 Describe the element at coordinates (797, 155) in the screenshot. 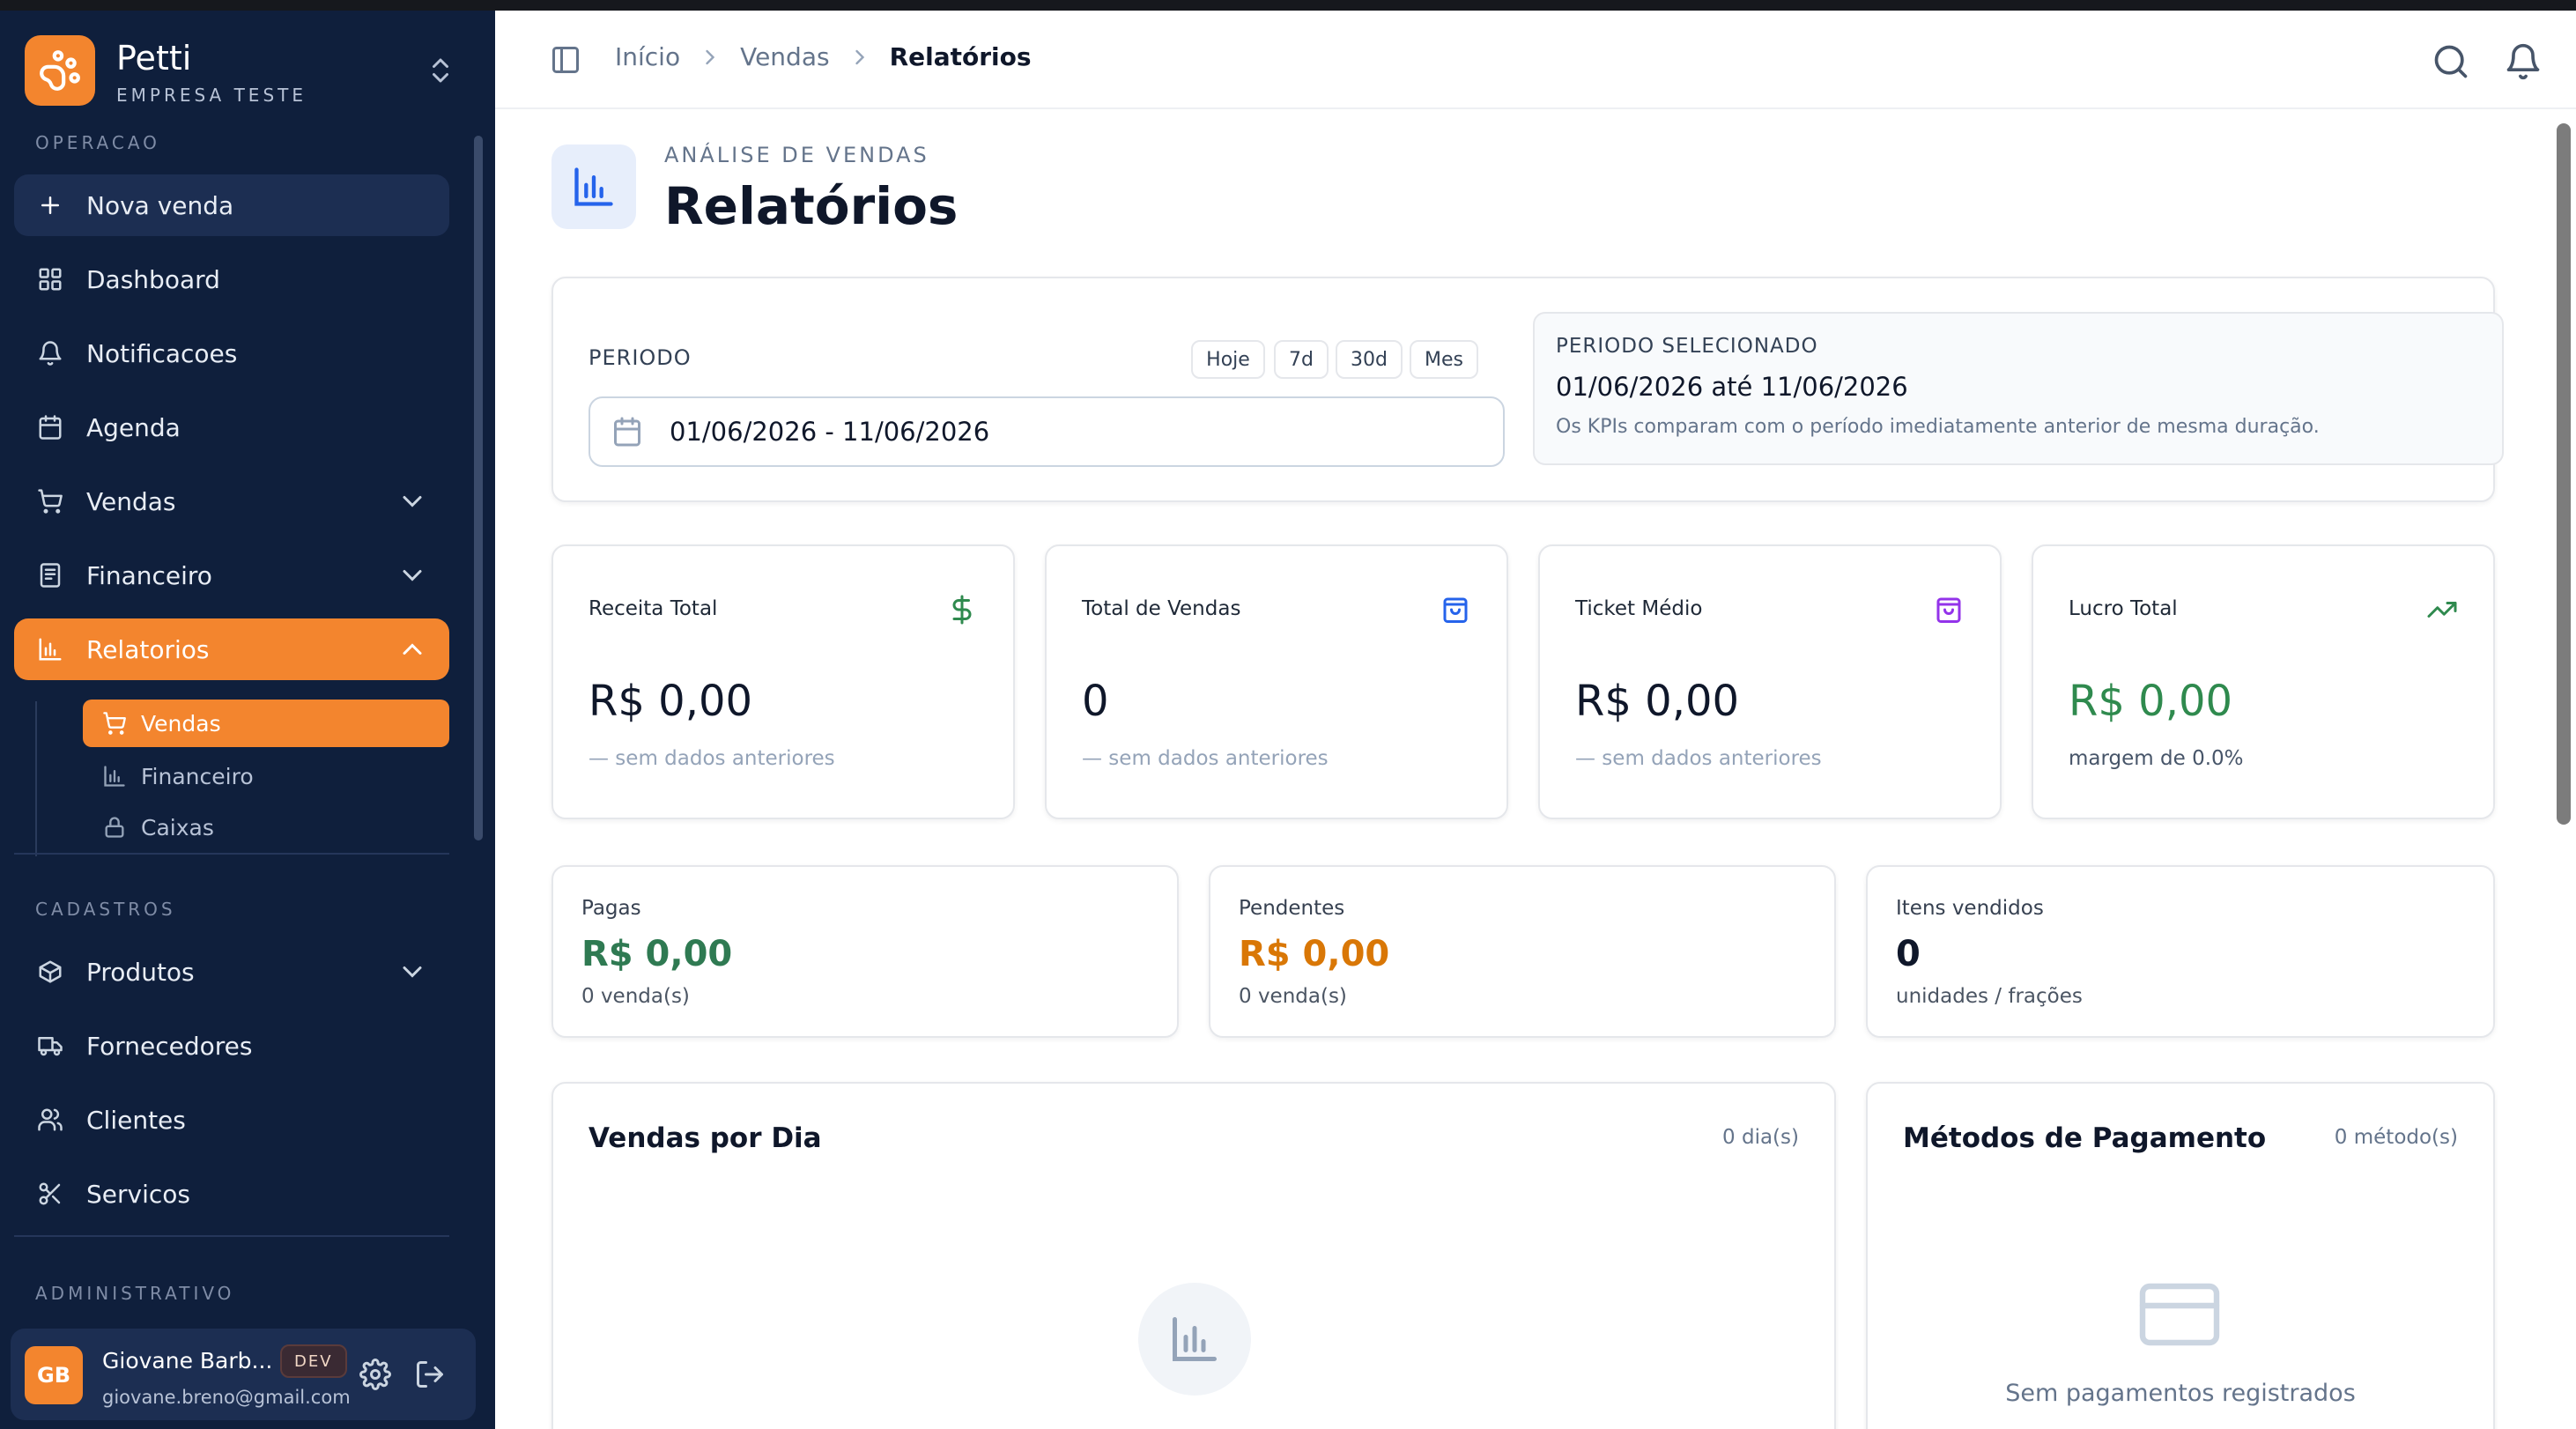

I see `page-eyebrow: ANÁLISE DE VENDAS` at that location.